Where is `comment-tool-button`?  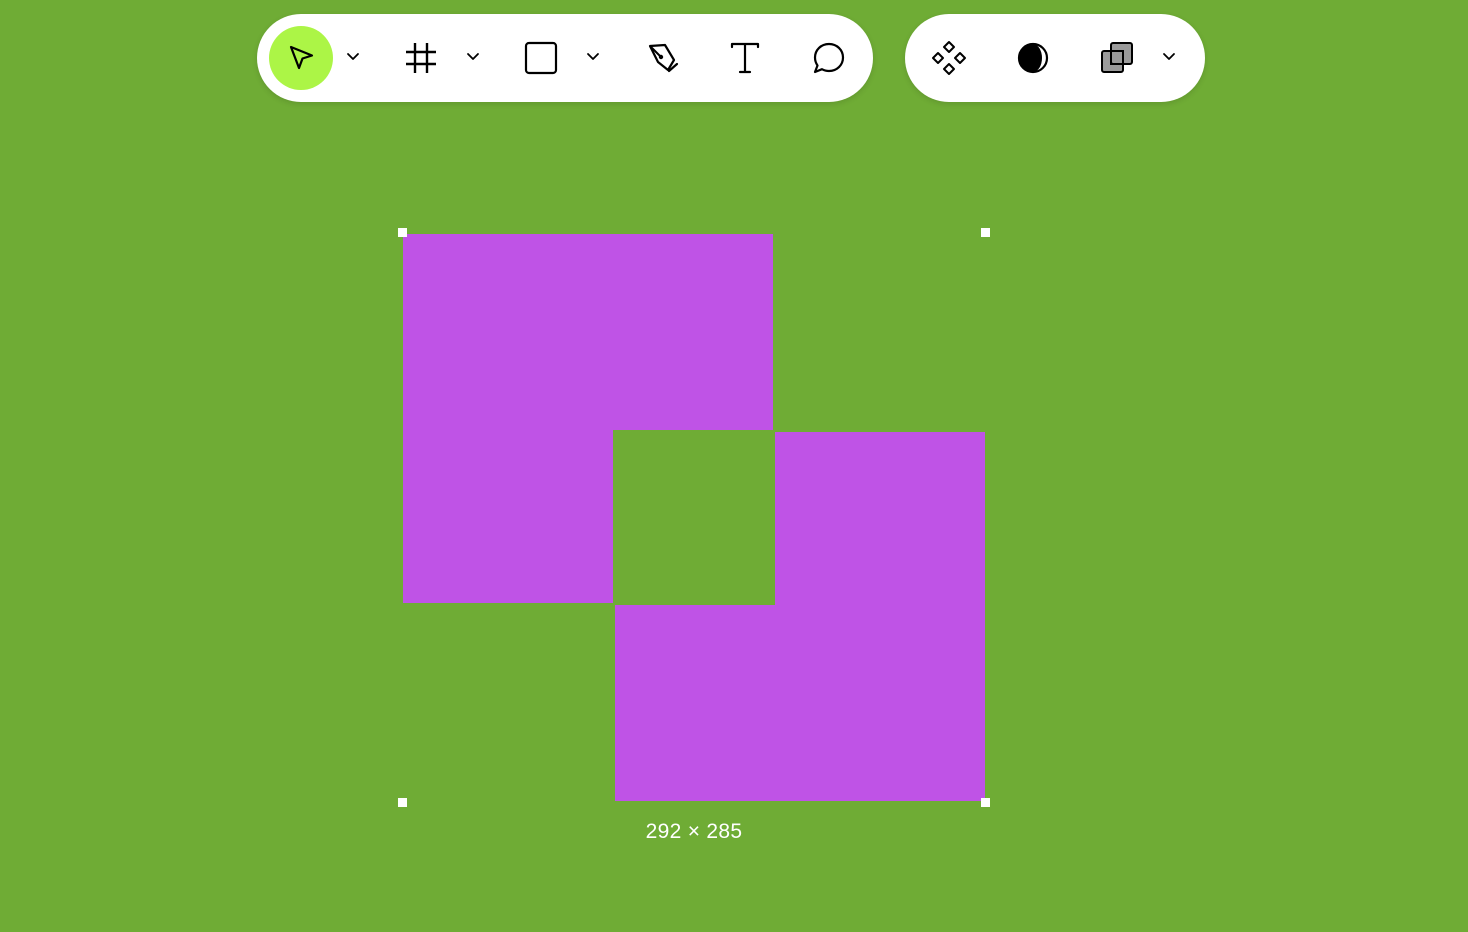 comment-tool-button is located at coordinates (829, 58).